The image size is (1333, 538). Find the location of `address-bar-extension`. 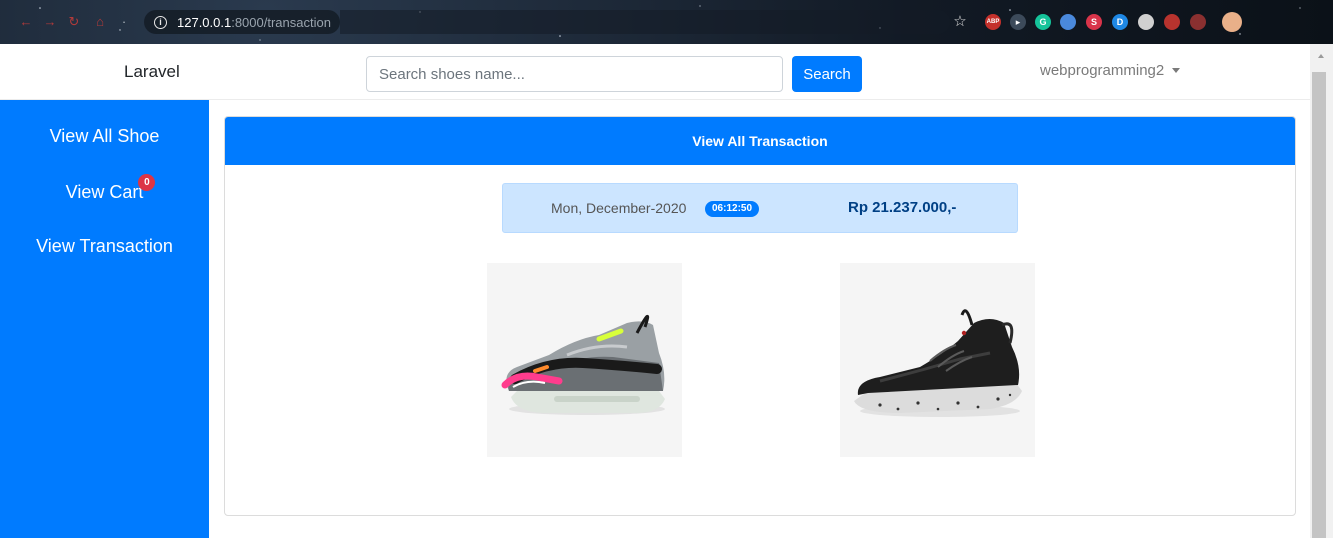

address-bar-extension is located at coordinates (645, 22).